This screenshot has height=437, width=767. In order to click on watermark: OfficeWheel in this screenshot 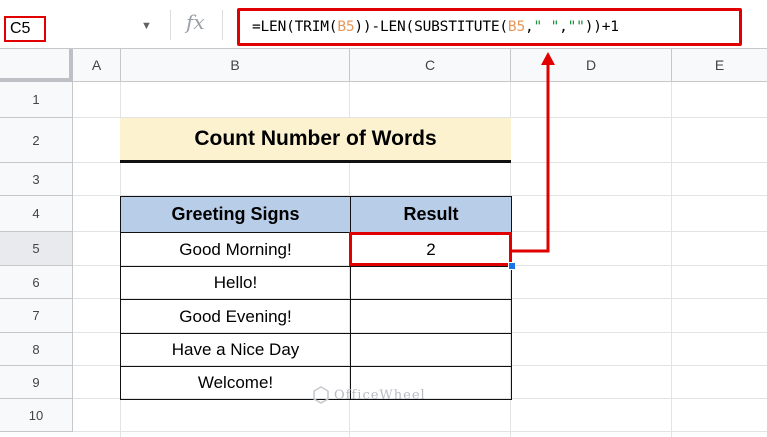, I will do `click(380, 395)`.